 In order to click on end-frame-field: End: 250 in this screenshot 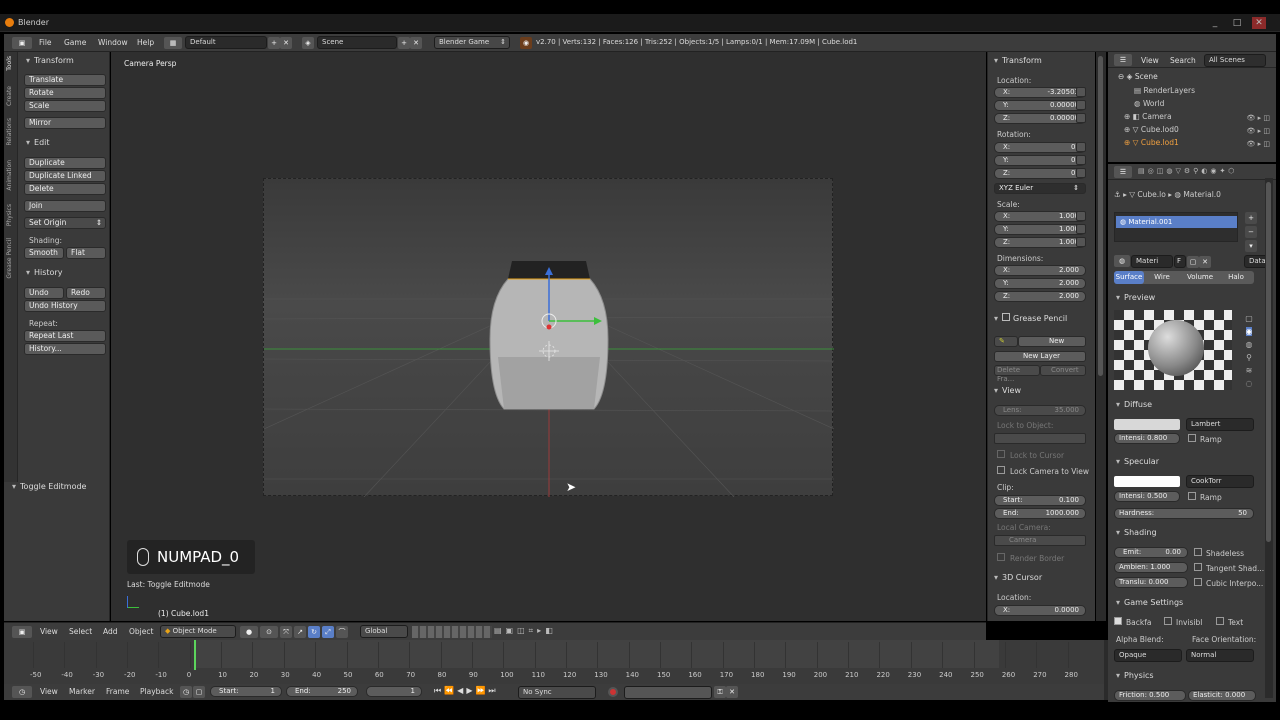, I will do `click(322, 691)`.